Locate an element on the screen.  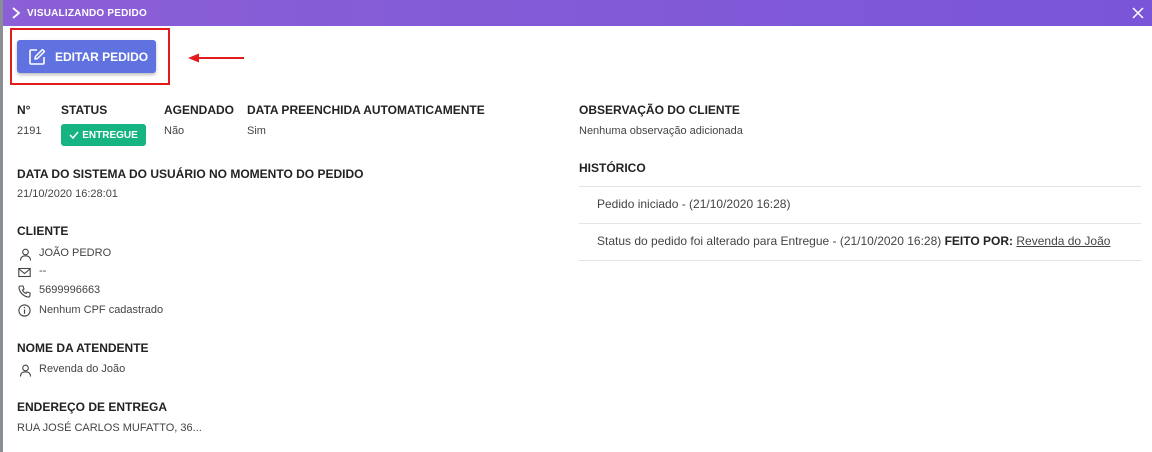
history-by-label: FEITO POR: is located at coordinates (979, 241).